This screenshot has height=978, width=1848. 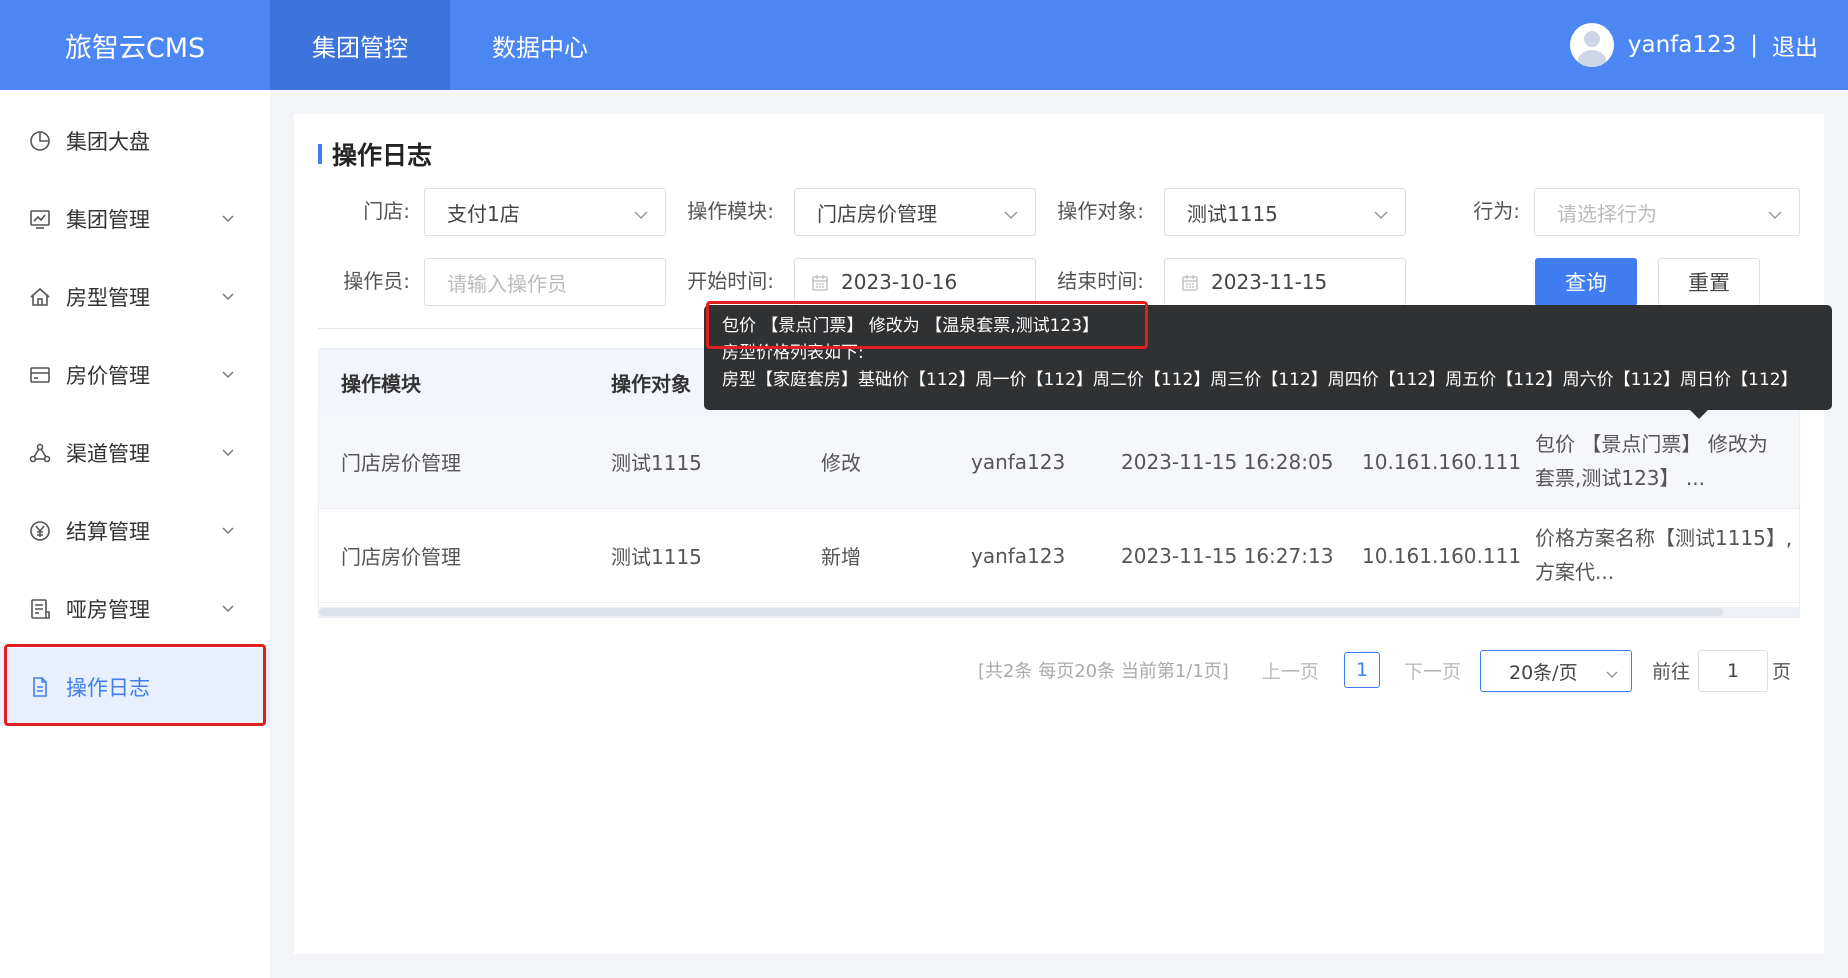 I want to click on top-bar: 旅智云CMS 集团管控 数据中心 yanfa123 | 退出, so click(x=924, y=45).